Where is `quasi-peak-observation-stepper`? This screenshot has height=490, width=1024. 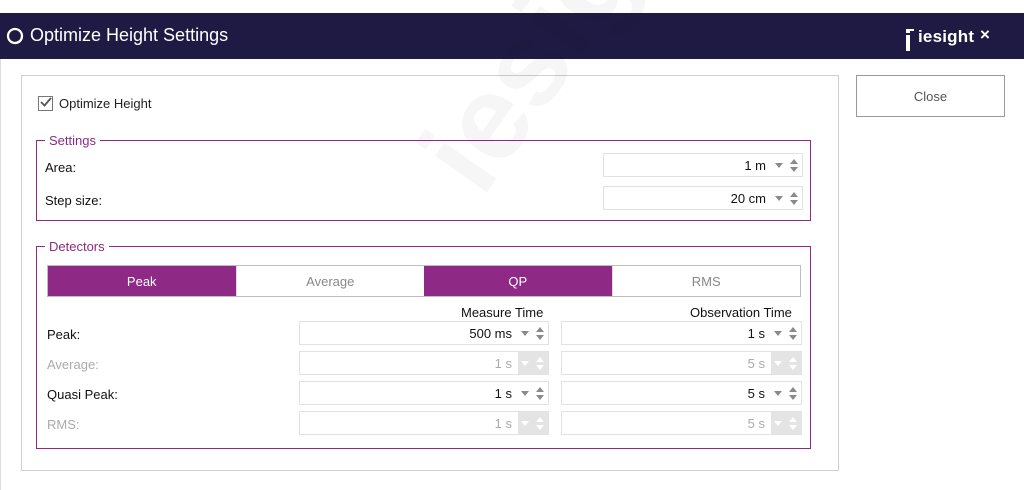
quasi-peak-observation-stepper is located at coordinates (793, 393).